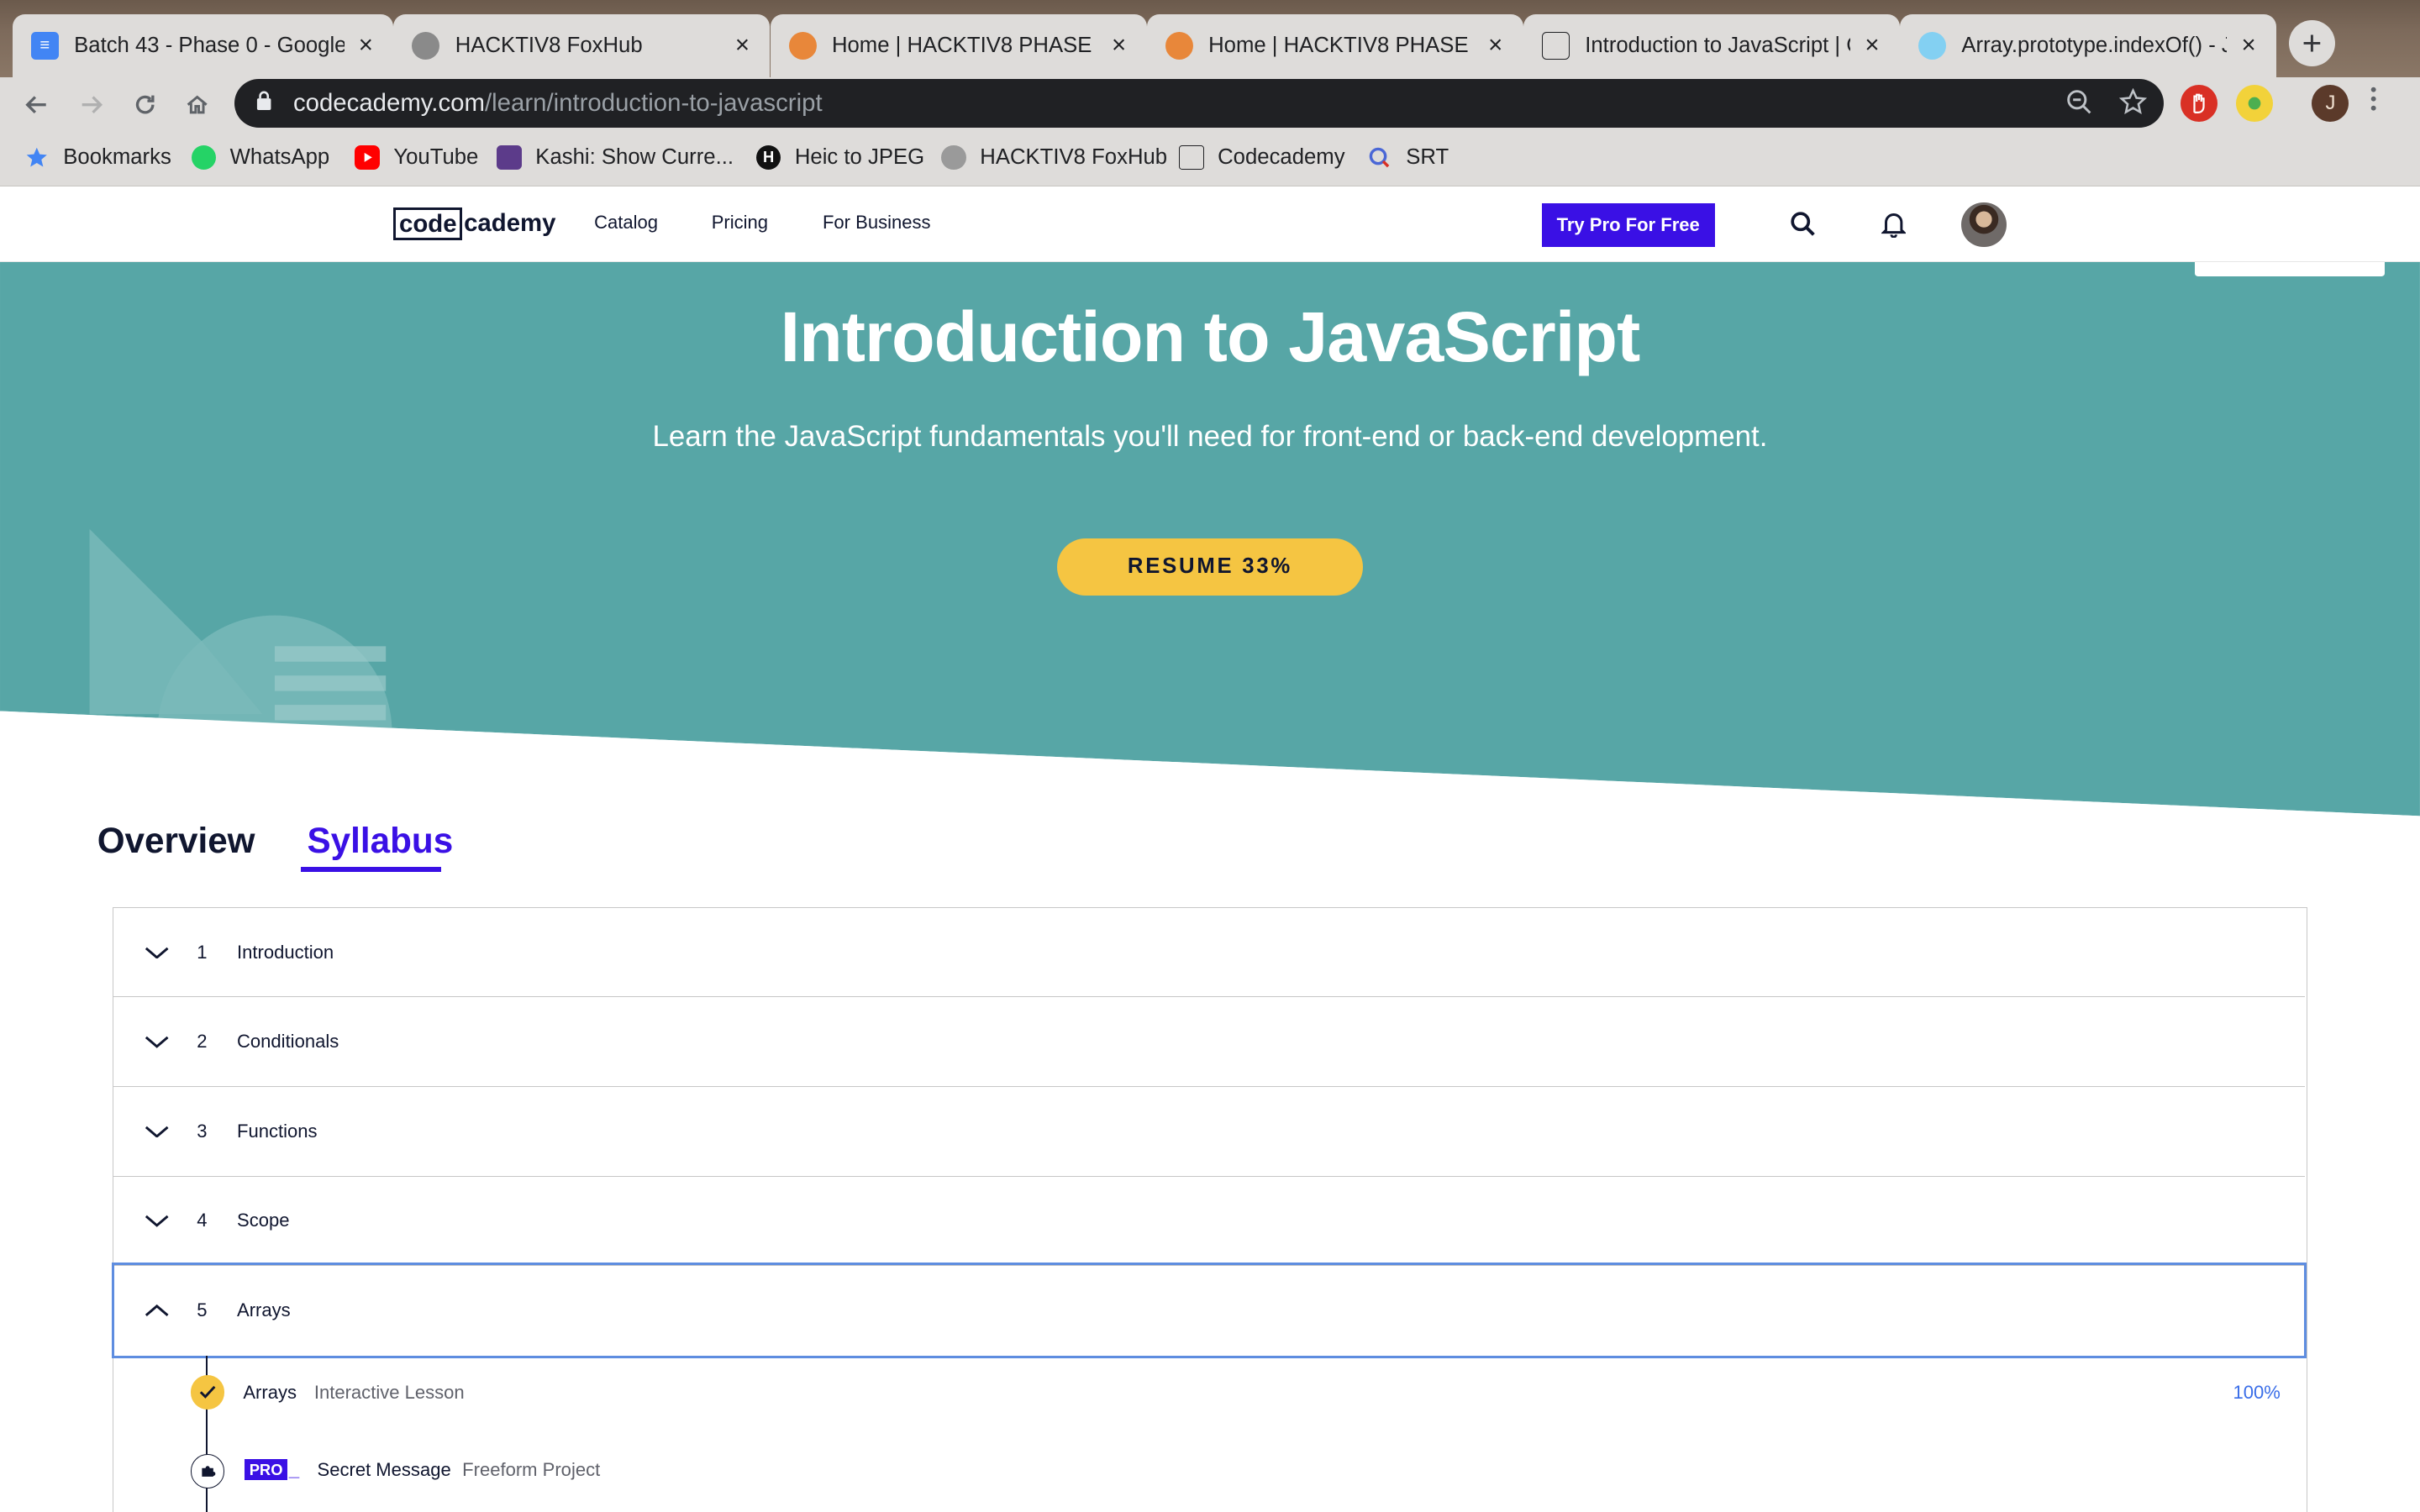 The image size is (2420, 1512). What do you see at coordinates (1209, 1472) in the screenshot?
I see `lesson-row: PRO _ Secret Message Freeform Project` at bounding box center [1209, 1472].